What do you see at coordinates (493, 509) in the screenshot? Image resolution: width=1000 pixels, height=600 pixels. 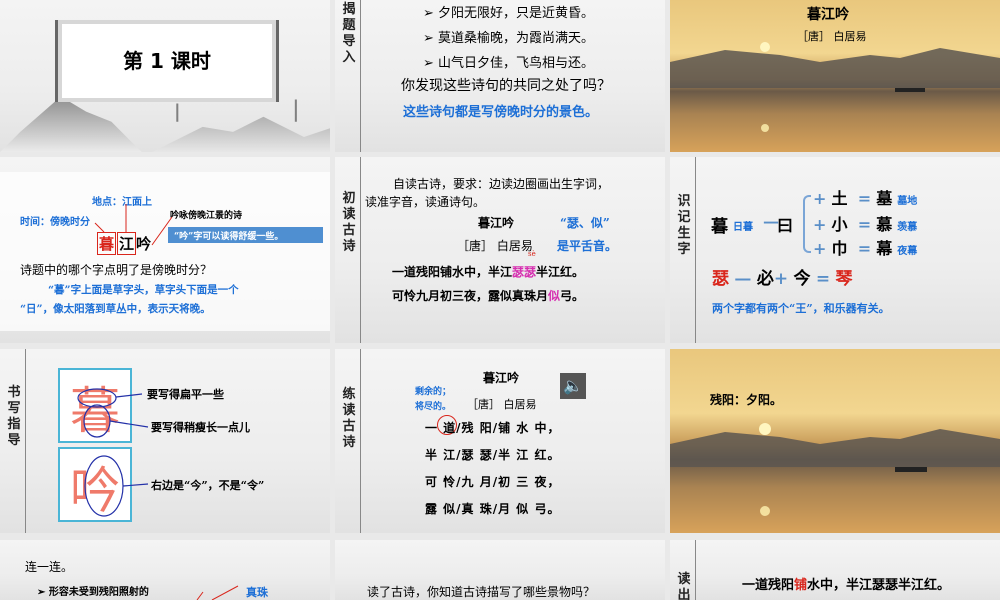 I see `poem-line: 露 似/真 珠/月 似 弓。` at bounding box center [493, 509].